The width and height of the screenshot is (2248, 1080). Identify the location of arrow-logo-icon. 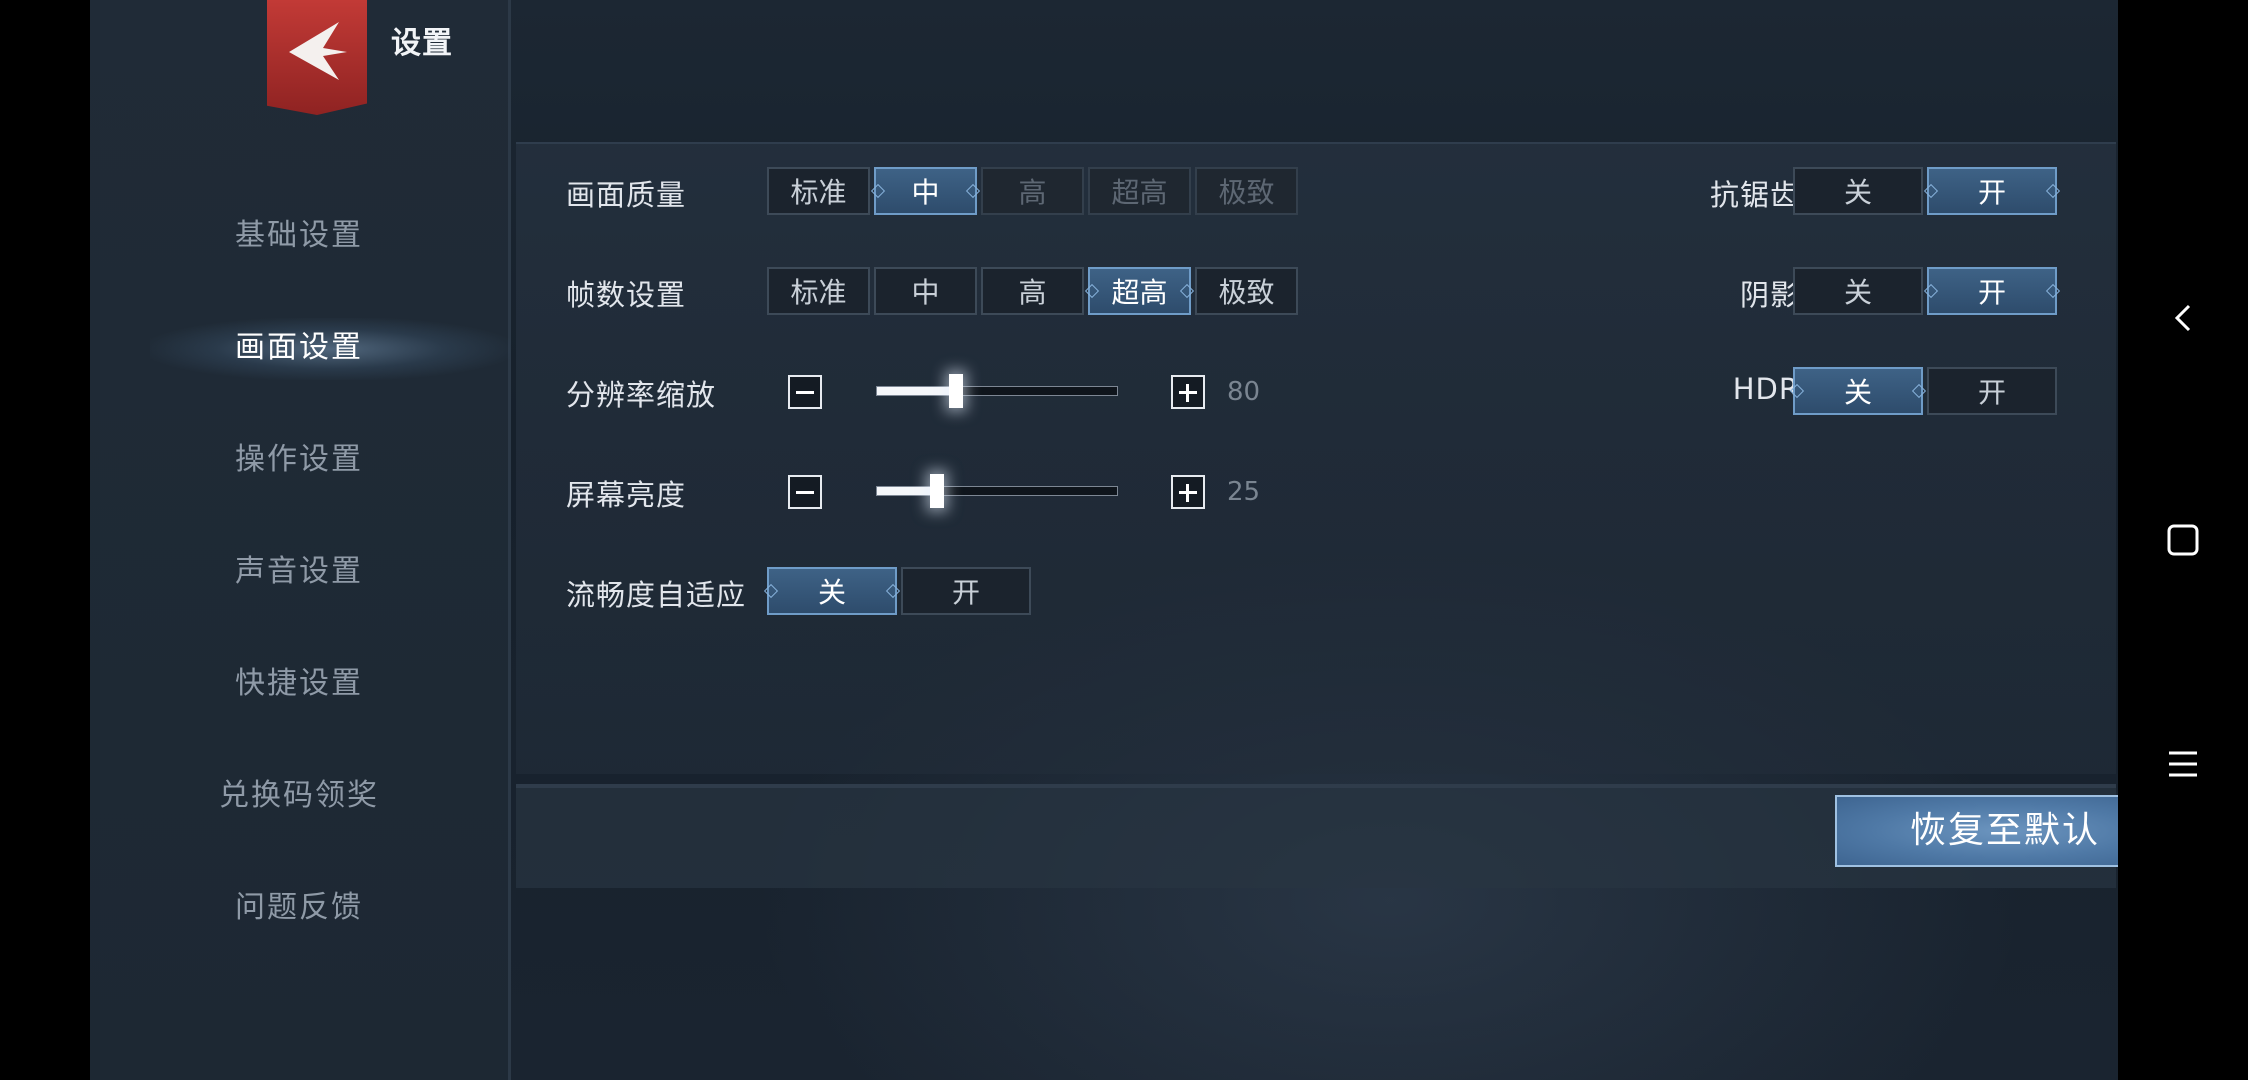
(318, 51).